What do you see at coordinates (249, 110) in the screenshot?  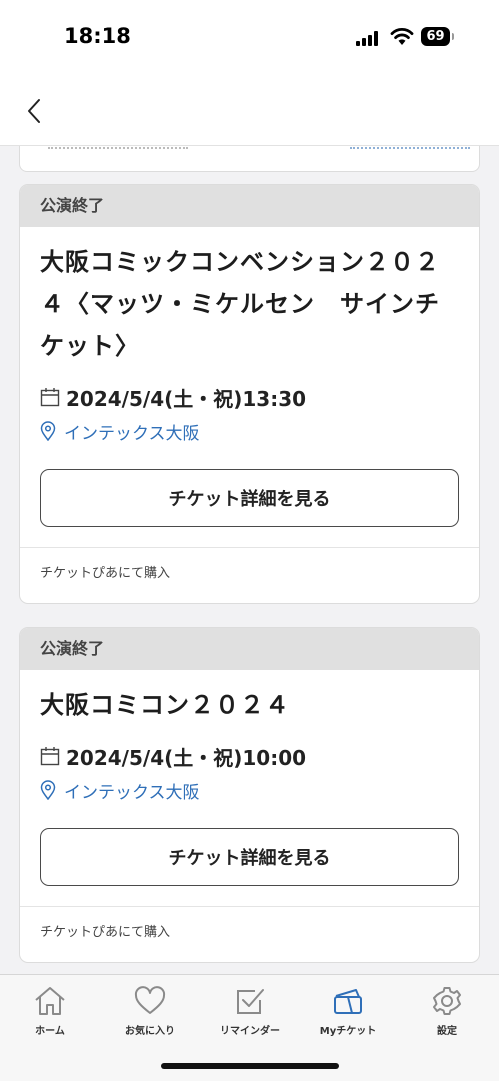 I see `navigation-bar` at bounding box center [249, 110].